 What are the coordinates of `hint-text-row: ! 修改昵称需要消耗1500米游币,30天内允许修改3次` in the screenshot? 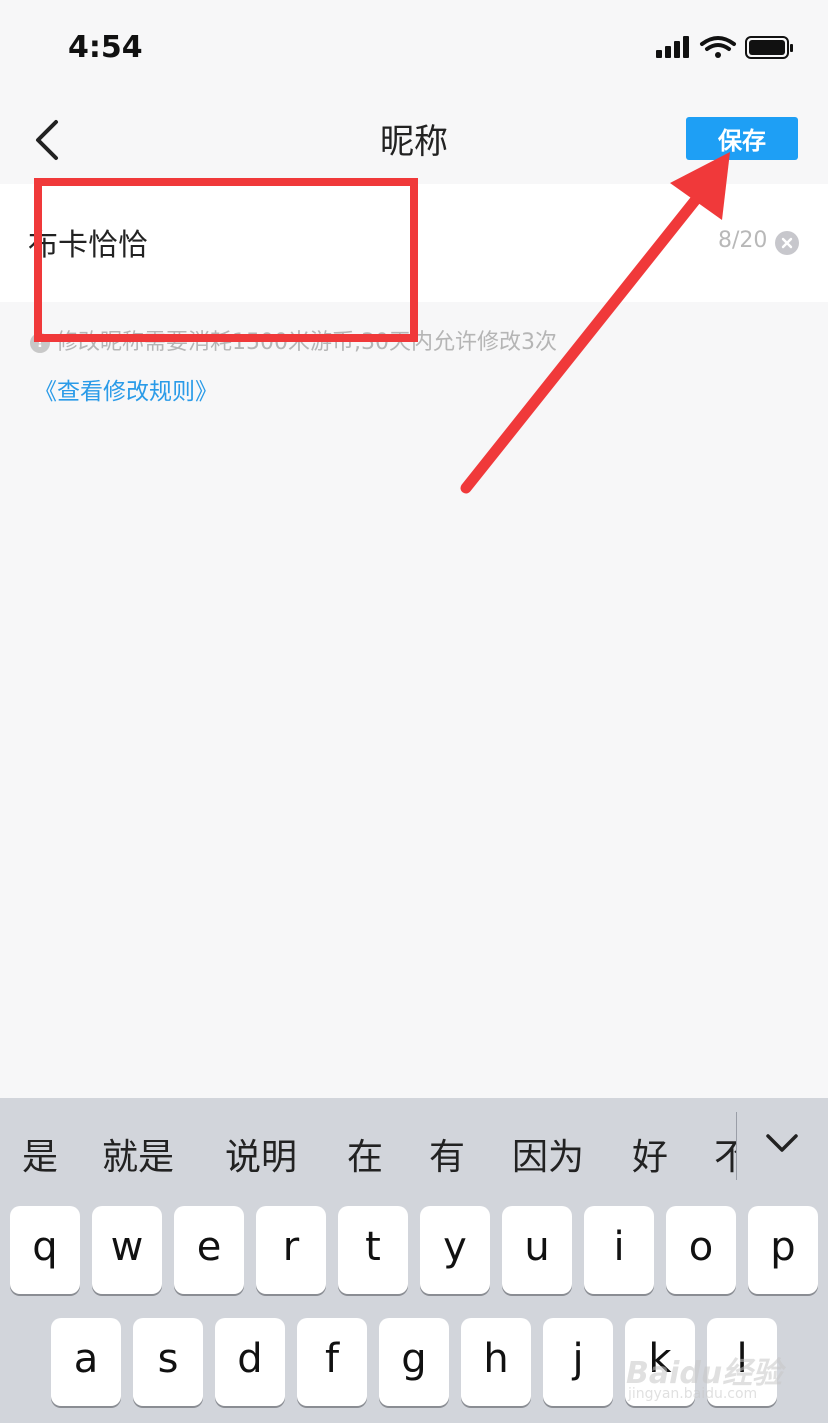 It's located at (293, 340).